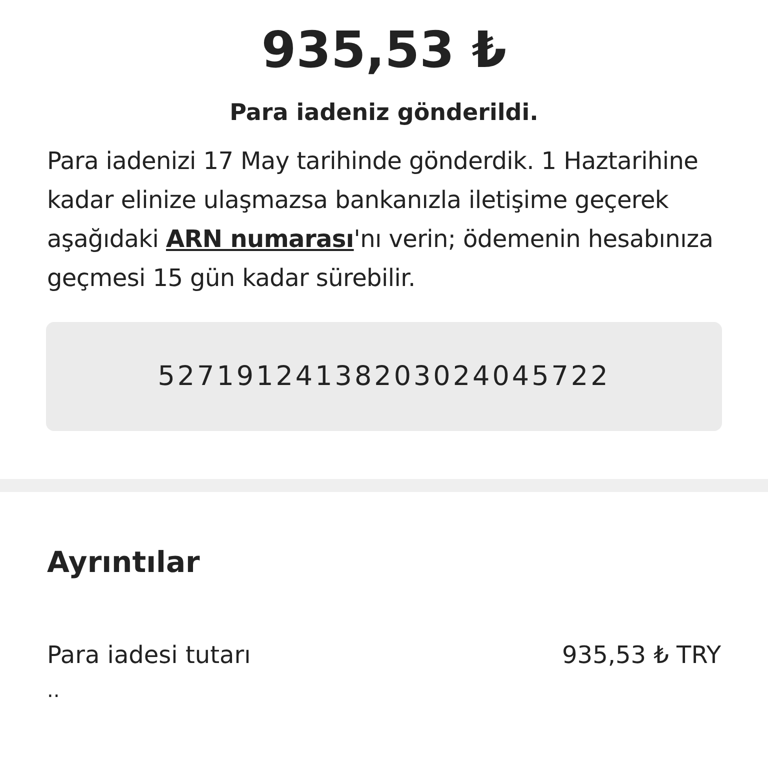 This screenshot has height=768, width=768. What do you see at coordinates (384, 113) in the screenshot?
I see `refund-status: Para iadeniz gönderildi.` at bounding box center [384, 113].